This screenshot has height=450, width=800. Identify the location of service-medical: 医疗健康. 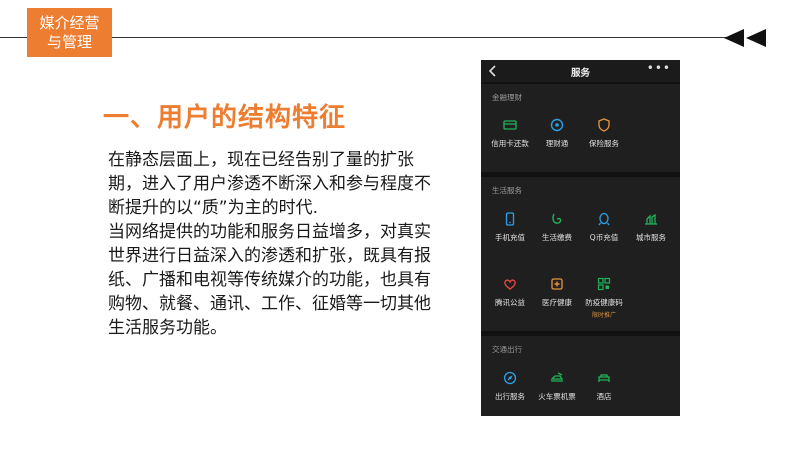
(557, 292).